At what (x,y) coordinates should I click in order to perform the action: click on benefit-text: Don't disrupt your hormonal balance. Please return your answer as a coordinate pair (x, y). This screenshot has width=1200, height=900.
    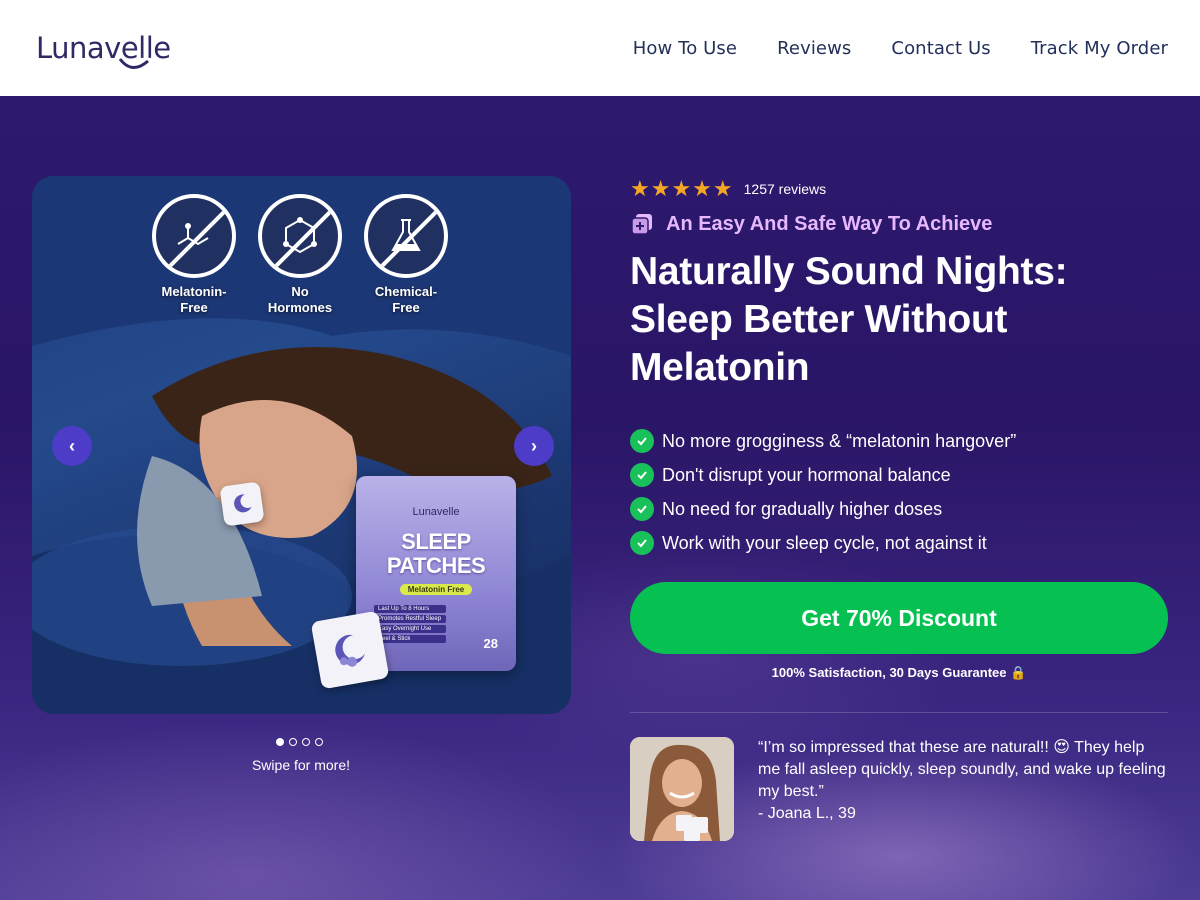
    Looking at the image, I should click on (806, 474).